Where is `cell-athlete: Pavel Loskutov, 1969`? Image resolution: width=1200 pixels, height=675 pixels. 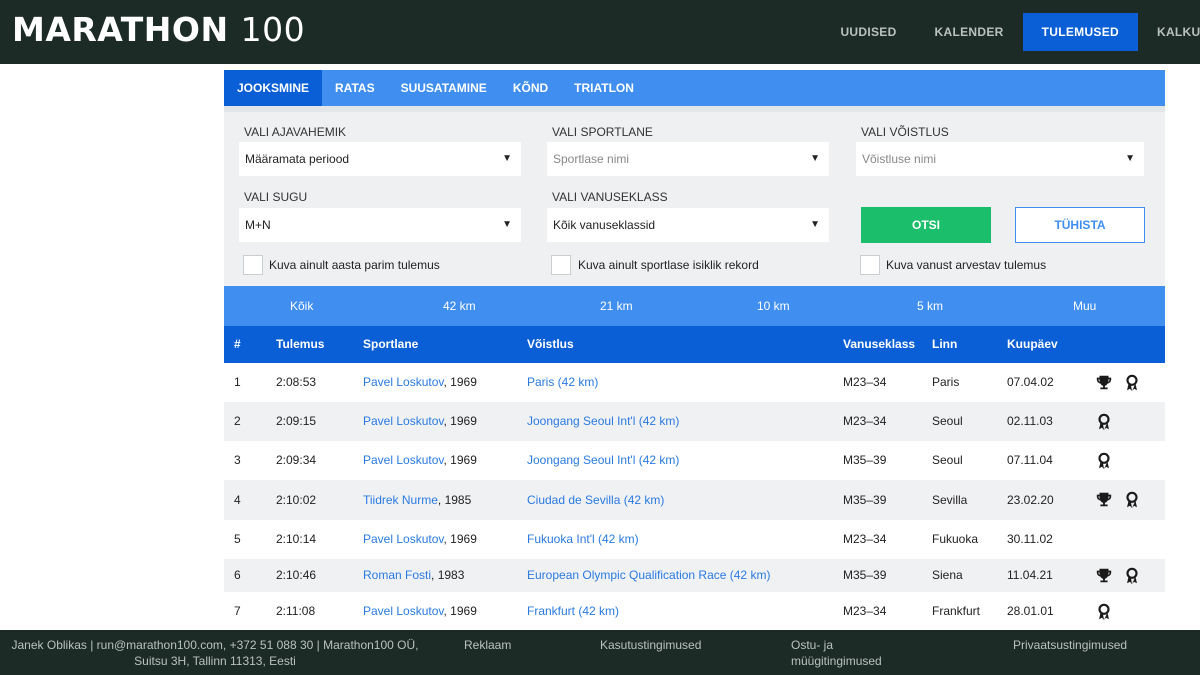
cell-athlete: Pavel Loskutov, 1969 is located at coordinates (420, 421).